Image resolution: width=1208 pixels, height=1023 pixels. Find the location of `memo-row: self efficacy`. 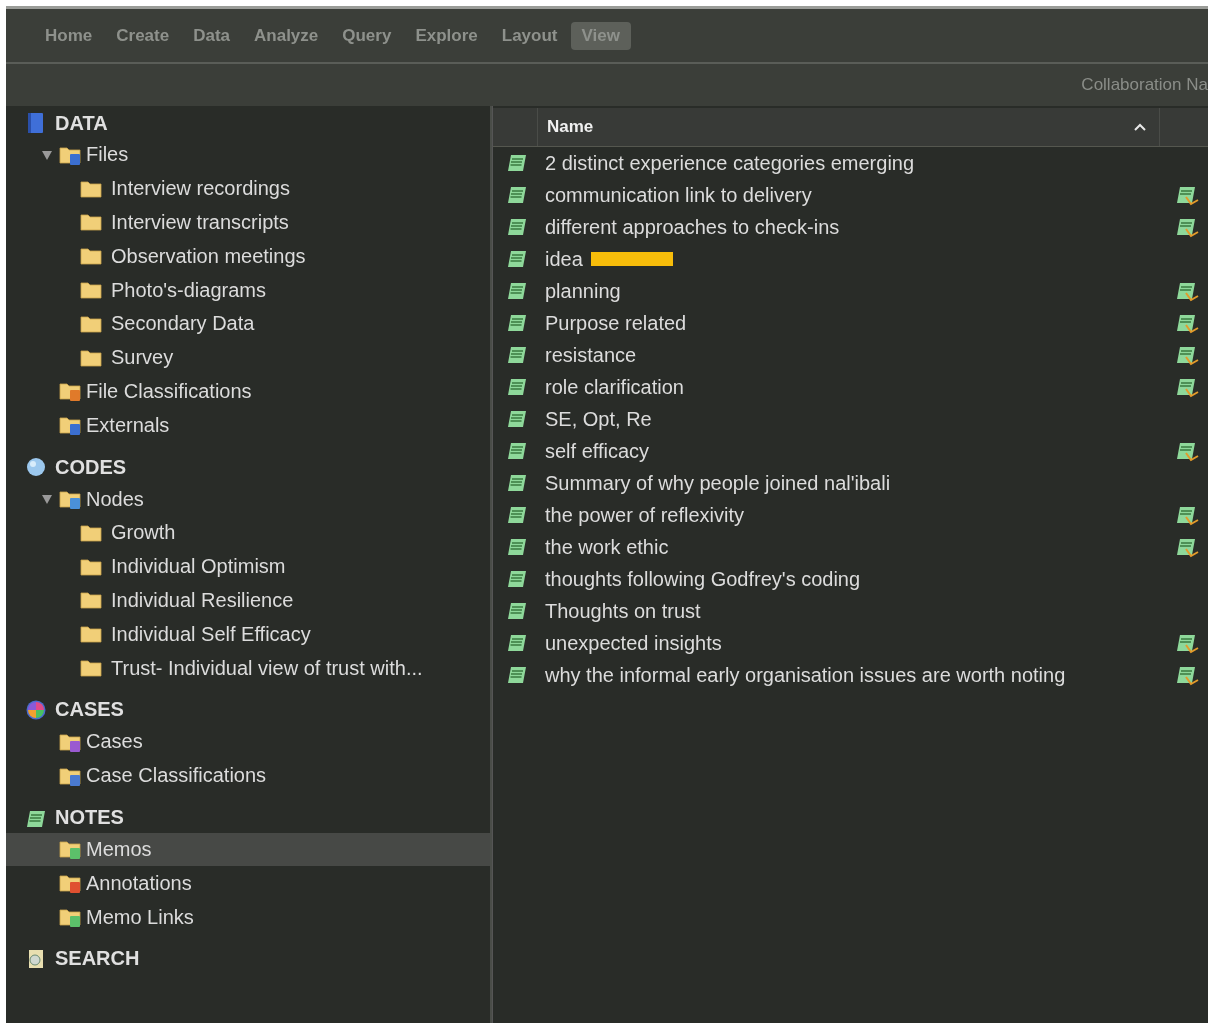

memo-row: self efficacy is located at coordinates (850, 451).